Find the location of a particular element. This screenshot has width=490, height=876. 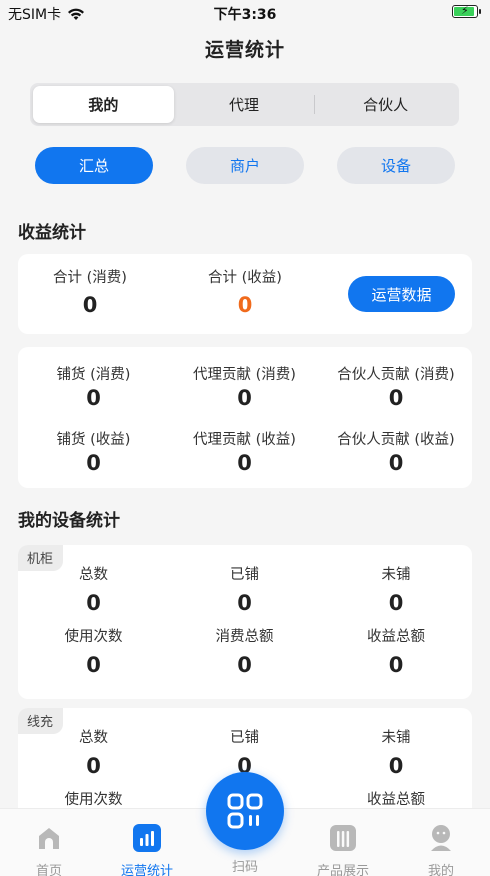

total-consumption-label: 合计 (消费) is located at coordinates (90, 278).